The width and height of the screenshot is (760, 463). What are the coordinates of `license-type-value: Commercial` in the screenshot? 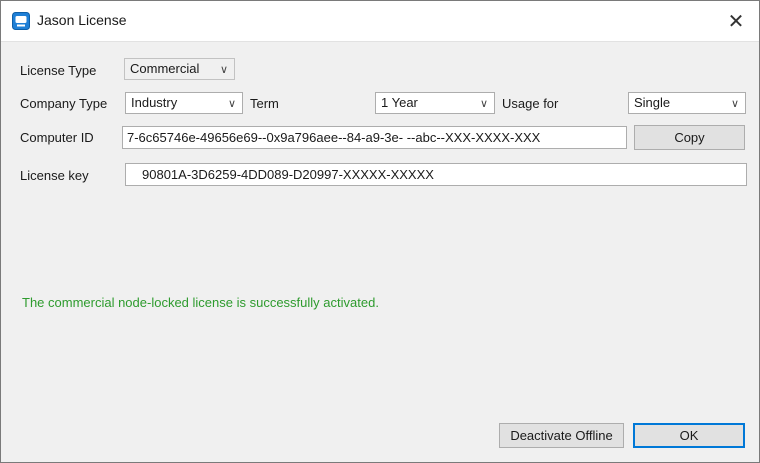 It's located at (165, 68).